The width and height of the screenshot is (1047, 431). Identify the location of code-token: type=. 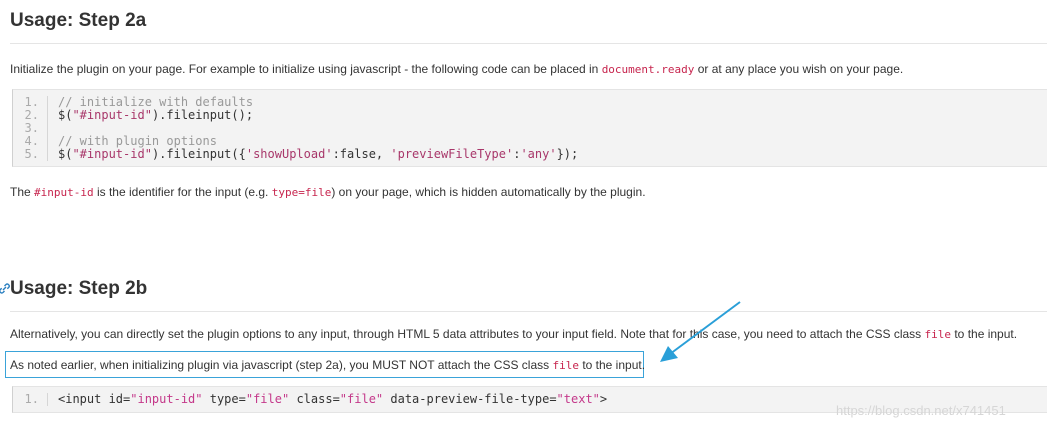
(224, 399).